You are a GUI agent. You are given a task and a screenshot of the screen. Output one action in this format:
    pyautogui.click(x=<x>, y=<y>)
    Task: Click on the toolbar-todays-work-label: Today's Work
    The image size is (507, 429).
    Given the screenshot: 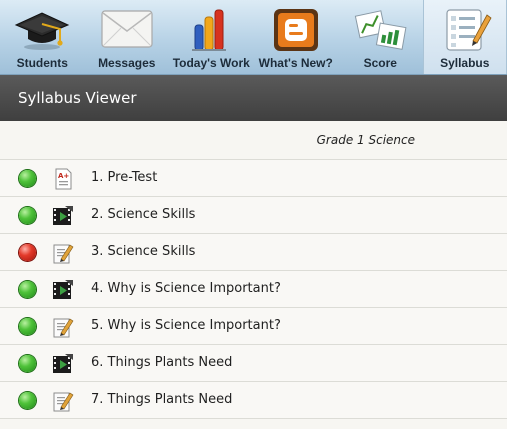 What is the action you would take?
    pyautogui.click(x=211, y=63)
    